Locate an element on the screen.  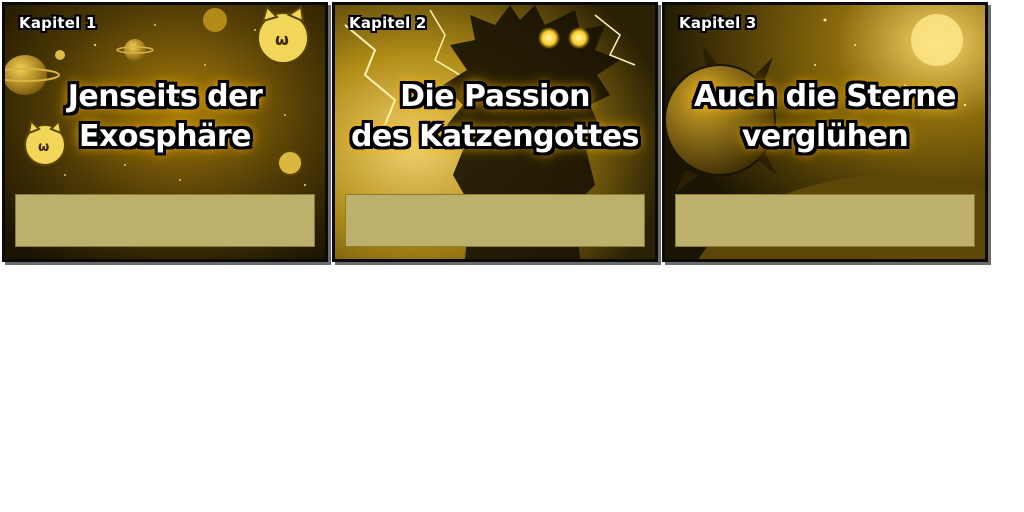
chapter-3-title-line1: Auch die Sterne is located at coordinates (825, 96).